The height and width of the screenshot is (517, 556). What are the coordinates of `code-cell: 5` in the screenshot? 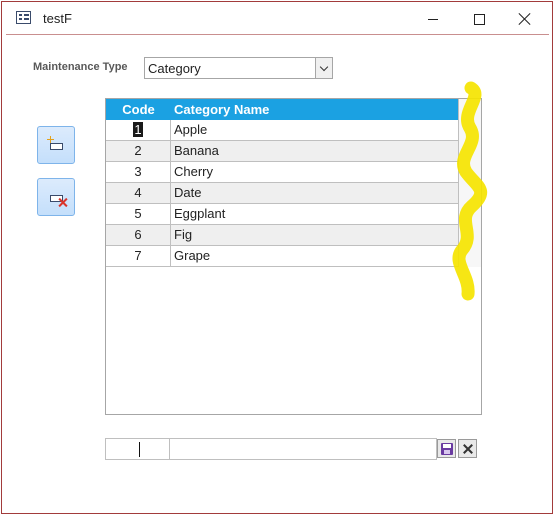 It's located at (138, 214).